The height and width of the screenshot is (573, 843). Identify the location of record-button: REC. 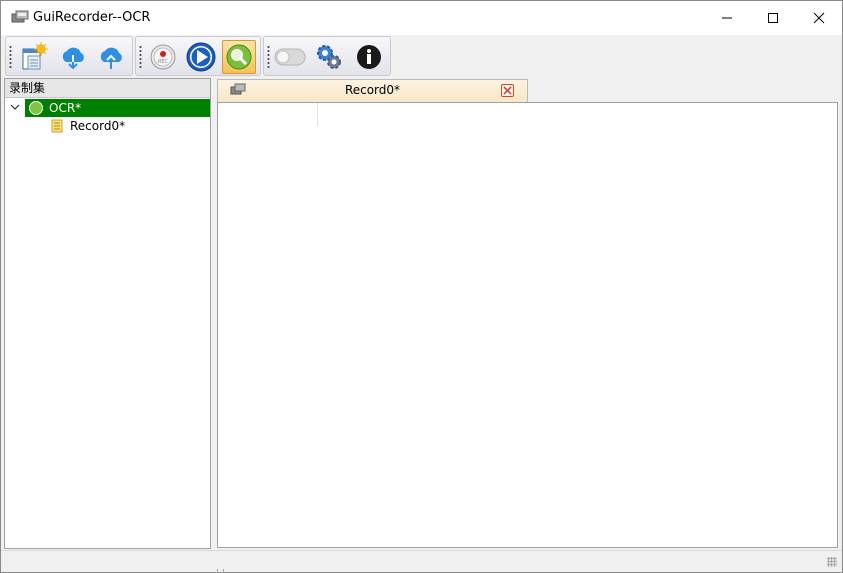
(163, 57).